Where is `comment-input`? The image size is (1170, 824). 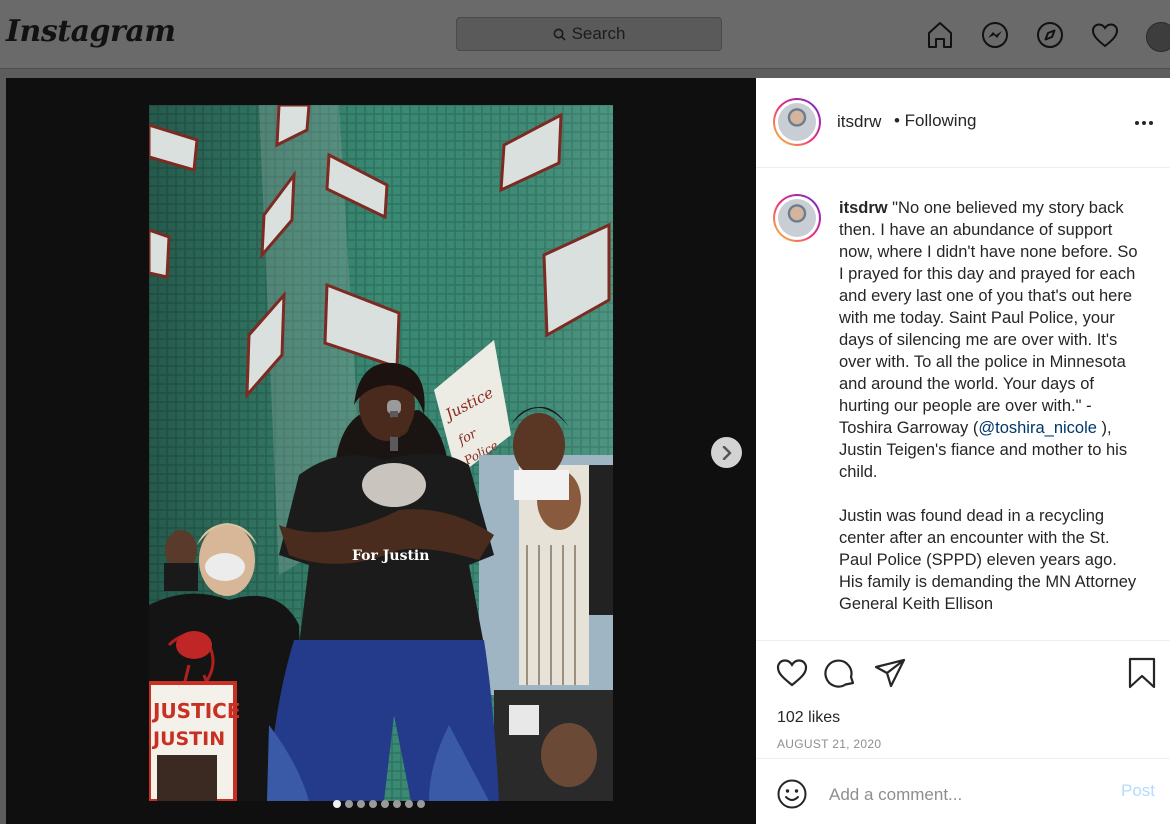 comment-input is located at coordinates (969, 795).